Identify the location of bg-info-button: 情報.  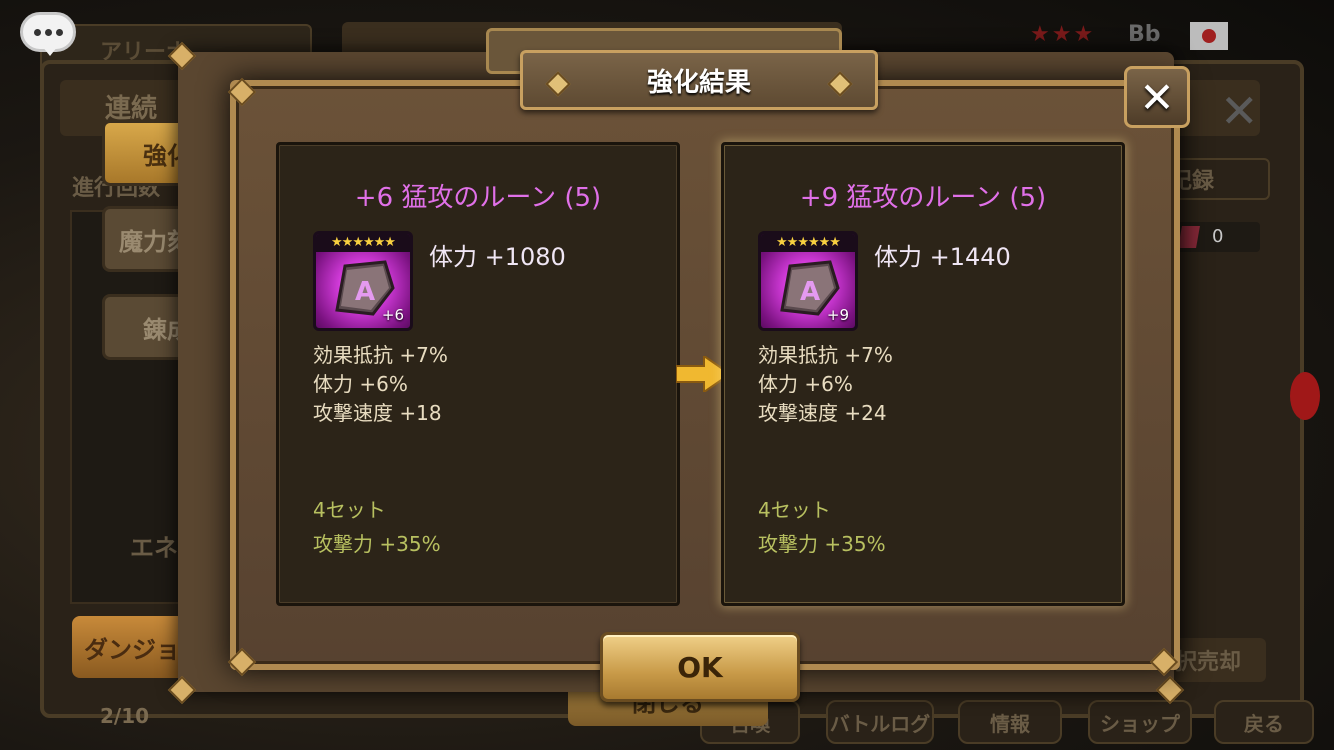
(1010, 722).